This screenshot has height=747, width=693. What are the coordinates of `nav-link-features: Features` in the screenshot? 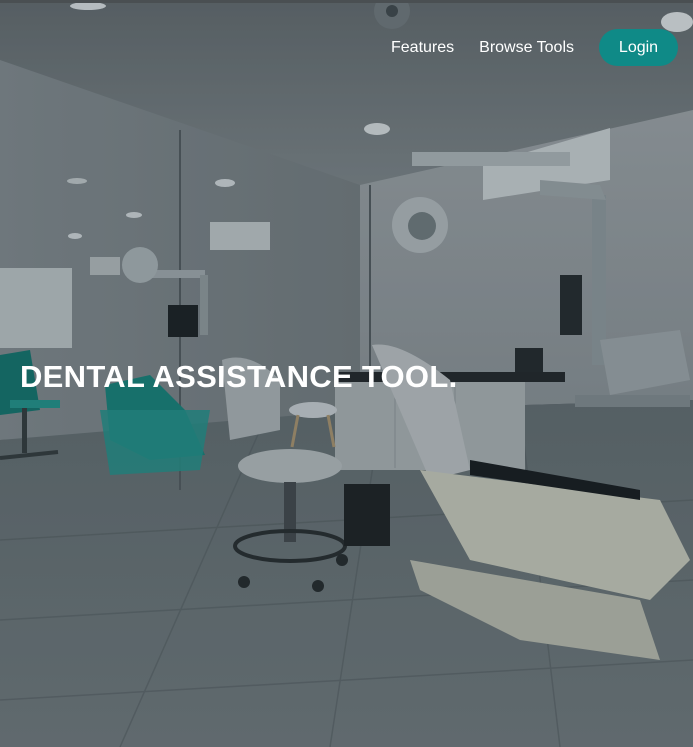 It's located at (422, 47).